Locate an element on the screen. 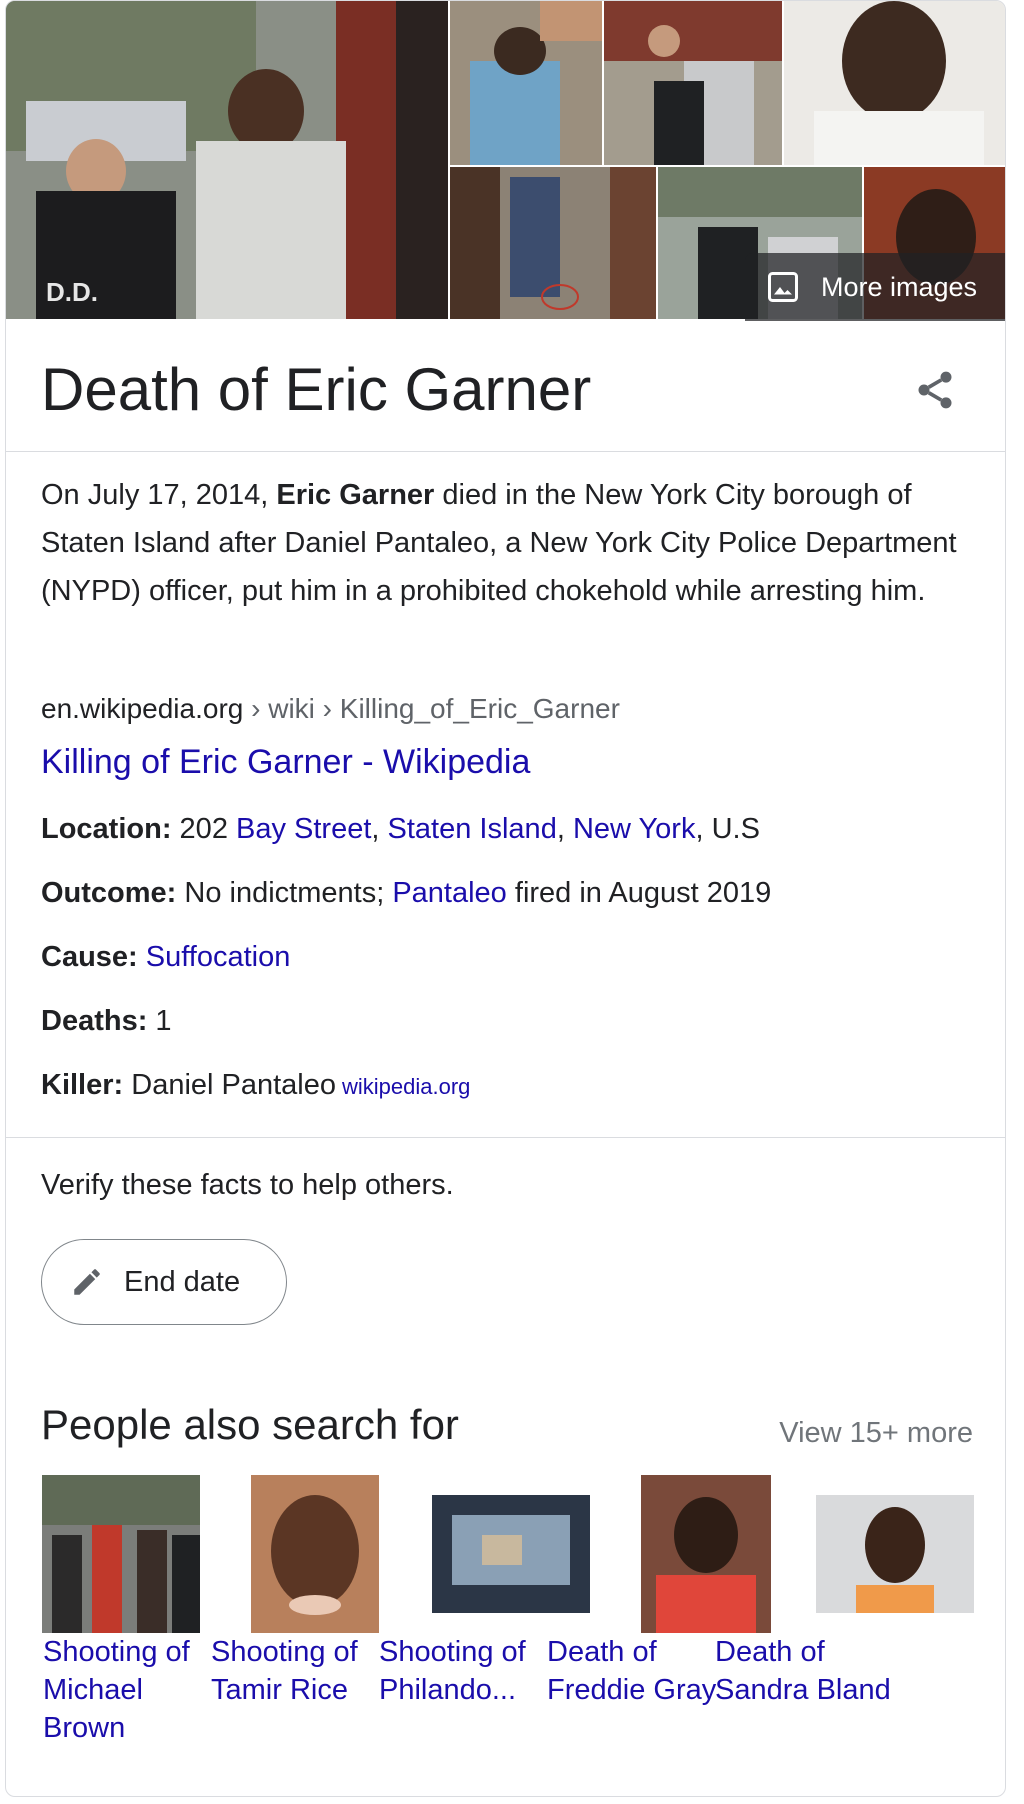  description-before: On July 17, 2014, is located at coordinates (159, 495).